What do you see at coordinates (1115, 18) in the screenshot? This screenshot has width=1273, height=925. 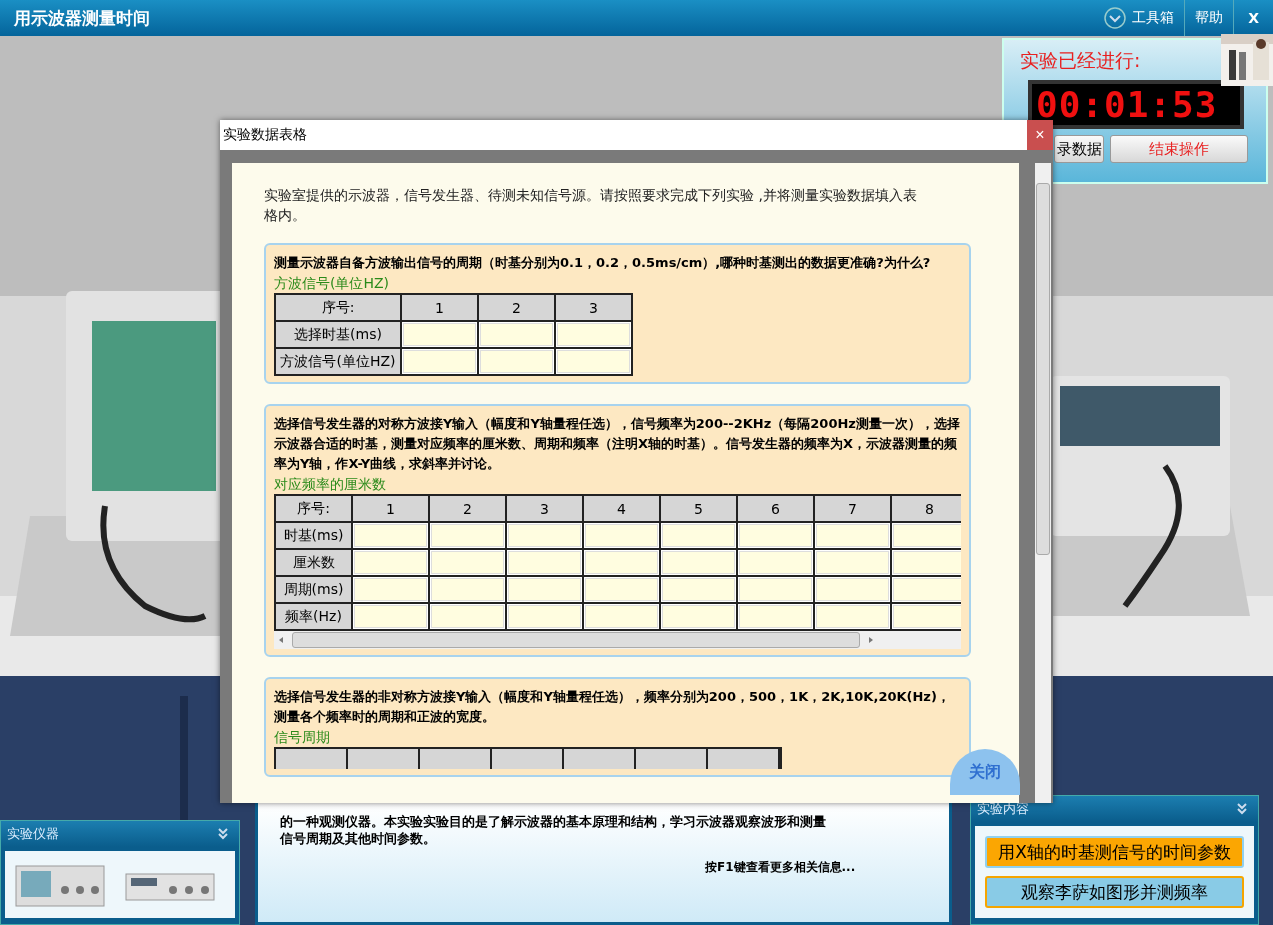 I see `chevron-down-icon` at bounding box center [1115, 18].